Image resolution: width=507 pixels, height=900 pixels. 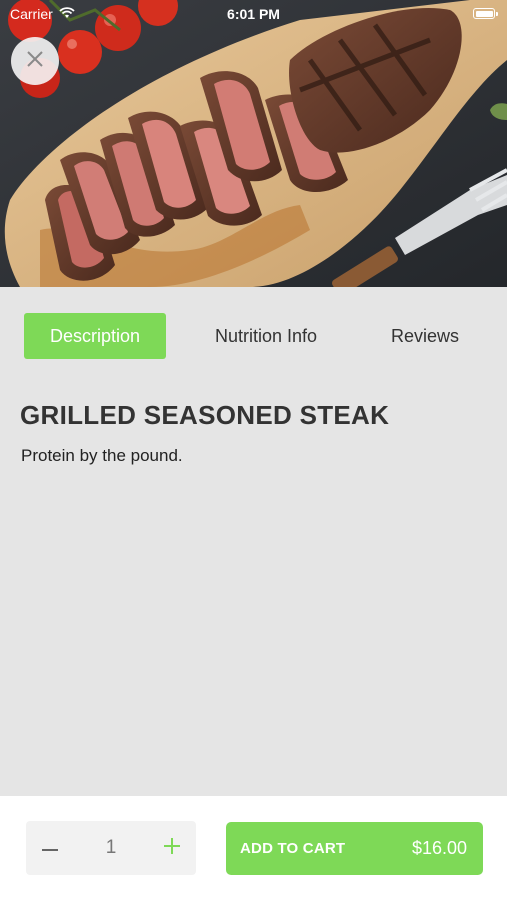 I want to click on close-button, so click(x=35, y=61).